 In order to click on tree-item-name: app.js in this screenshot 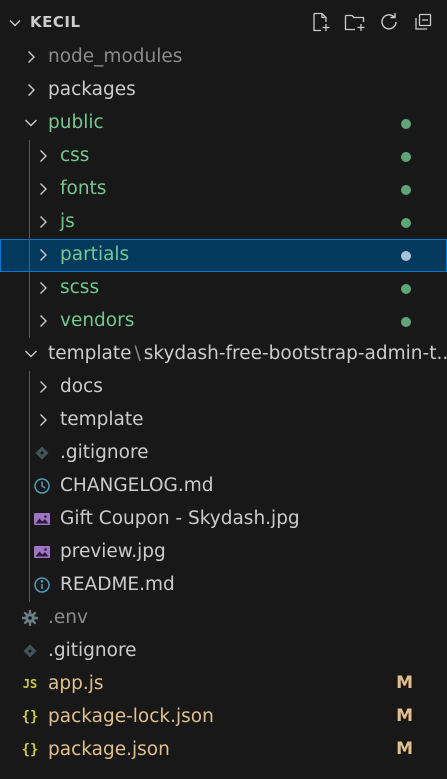, I will do `click(76, 683)`.